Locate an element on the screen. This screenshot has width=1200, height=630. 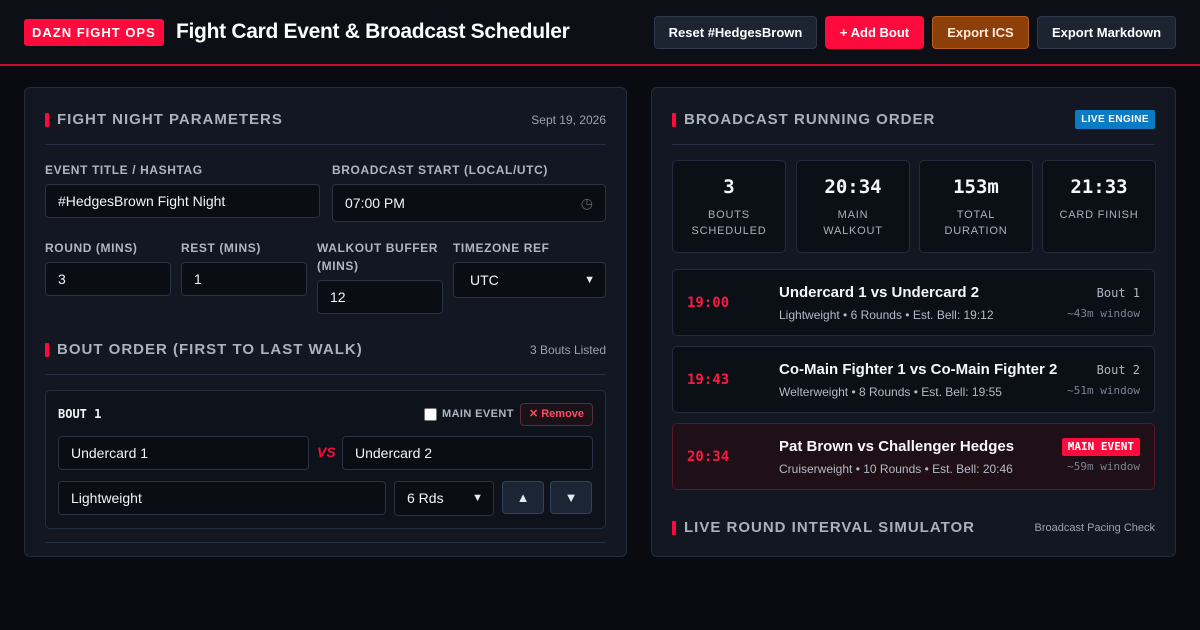
broadcast-start-value: 07:00 PM is located at coordinates (375, 203).